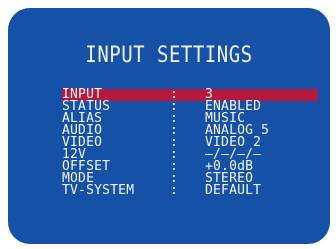  I want to click on menu-value: DEFAULT, so click(233, 190).